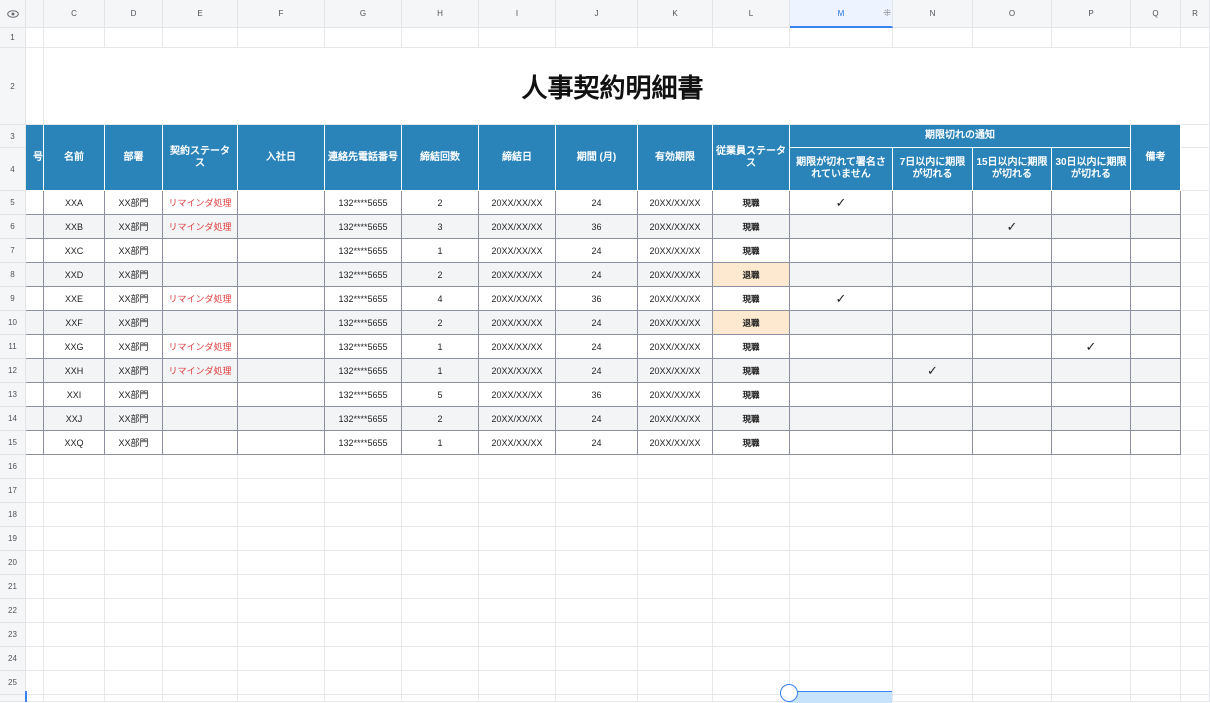 The image size is (1210, 703). Describe the element at coordinates (281, 323) in the screenshot. I see `hire-date-cell` at that location.